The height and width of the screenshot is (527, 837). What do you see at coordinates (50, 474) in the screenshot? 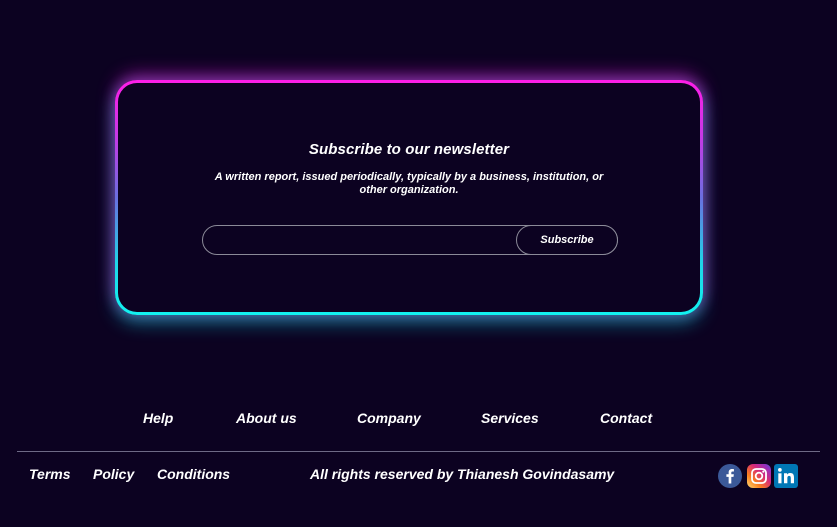
I see `legal-link-terms: Terms` at bounding box center [50, 474].